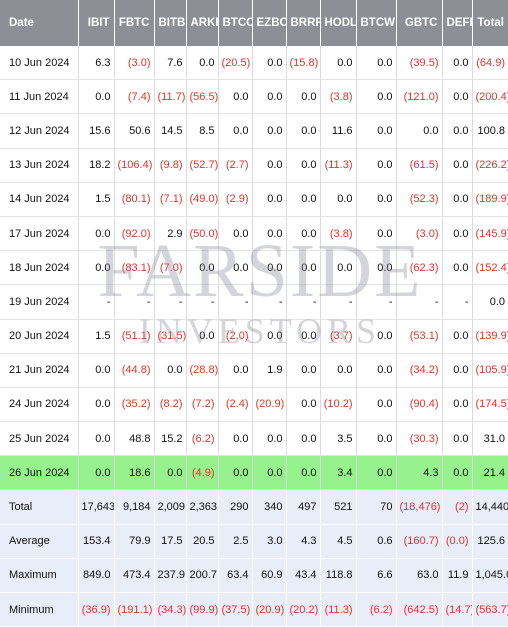 The image size is (508, 627). What do you see at coordinates (490, 541) in the screenshot?
I see `value-cell-total: 125.6` at bounding box center [490, 541].